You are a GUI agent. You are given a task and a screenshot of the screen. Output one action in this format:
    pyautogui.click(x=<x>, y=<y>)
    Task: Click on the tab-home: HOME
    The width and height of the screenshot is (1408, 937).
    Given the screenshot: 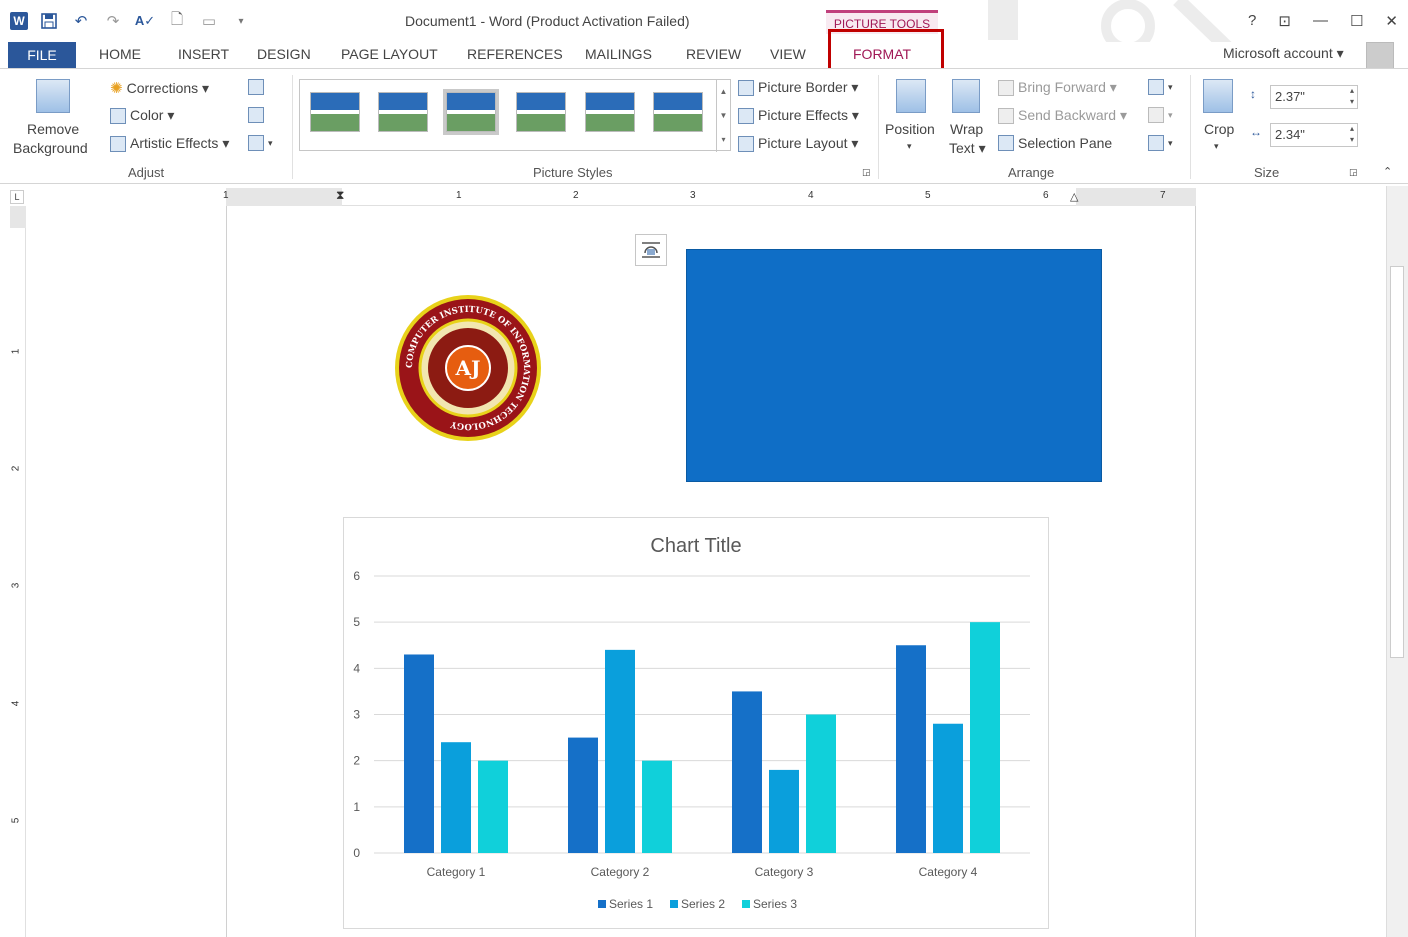 What is the action you would take?
    pyautogui.click(x=120, y=54)
    